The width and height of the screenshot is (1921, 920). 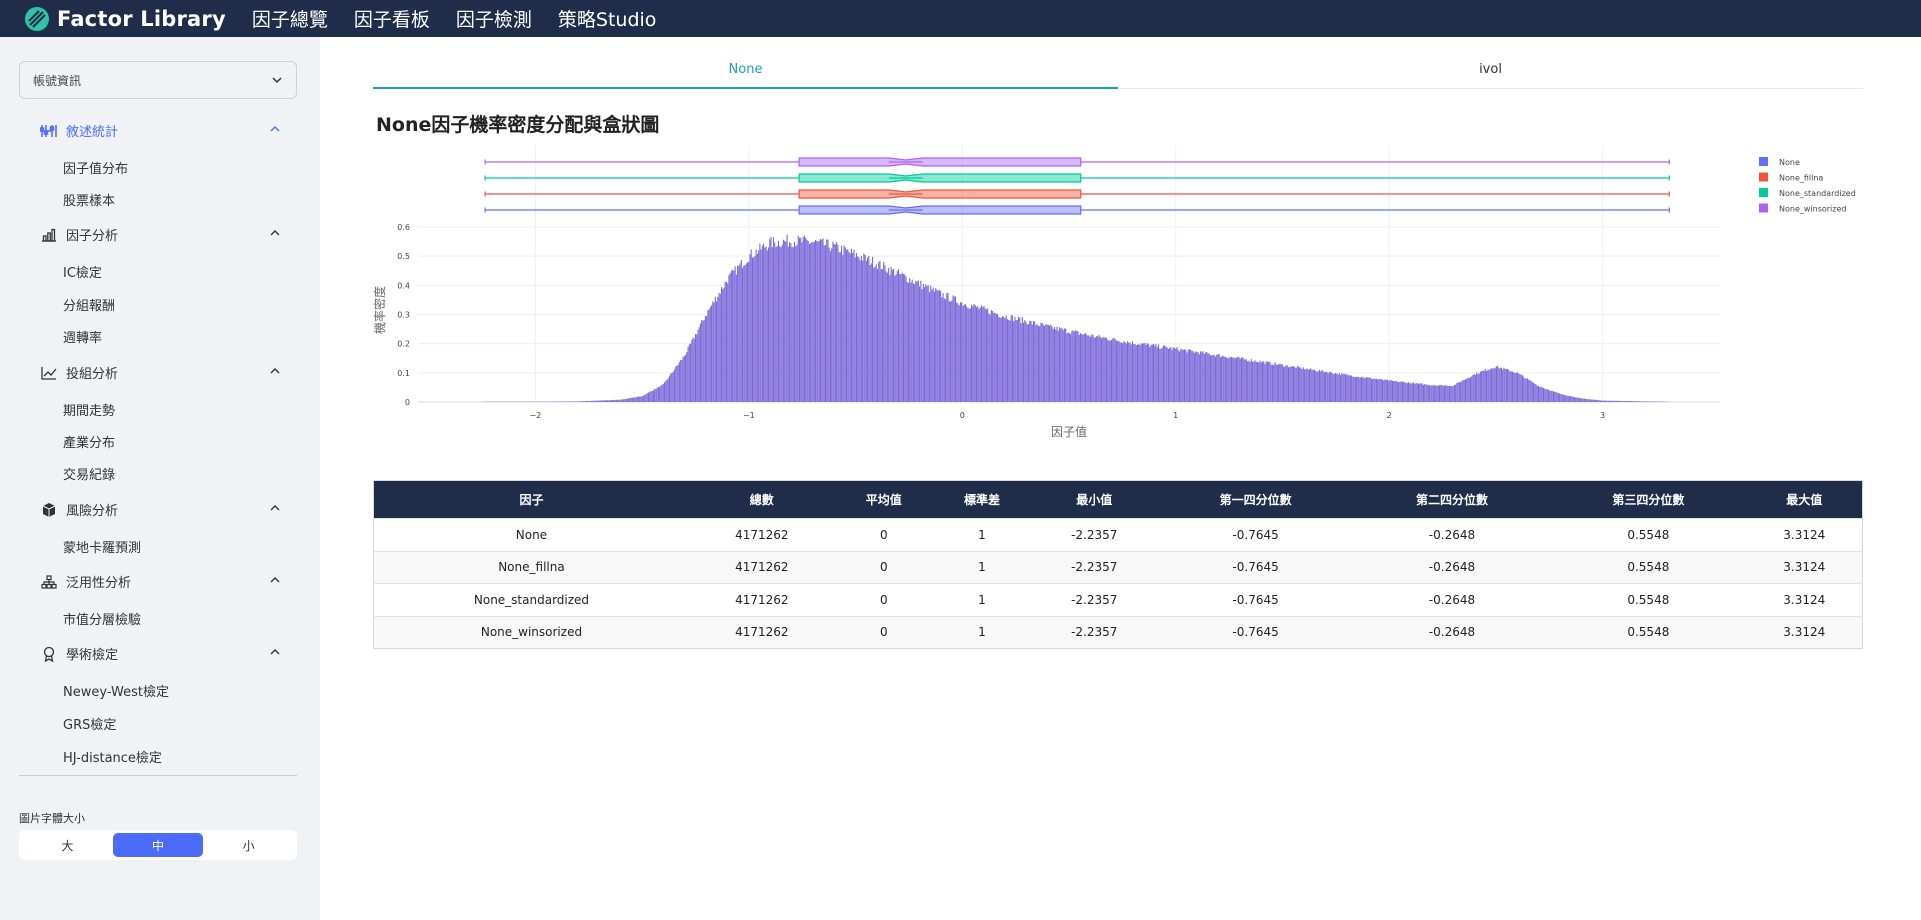 I want to click on sidebar-item-market-cap-layers: 市值分層檢驗, so click(x=102, y=618).